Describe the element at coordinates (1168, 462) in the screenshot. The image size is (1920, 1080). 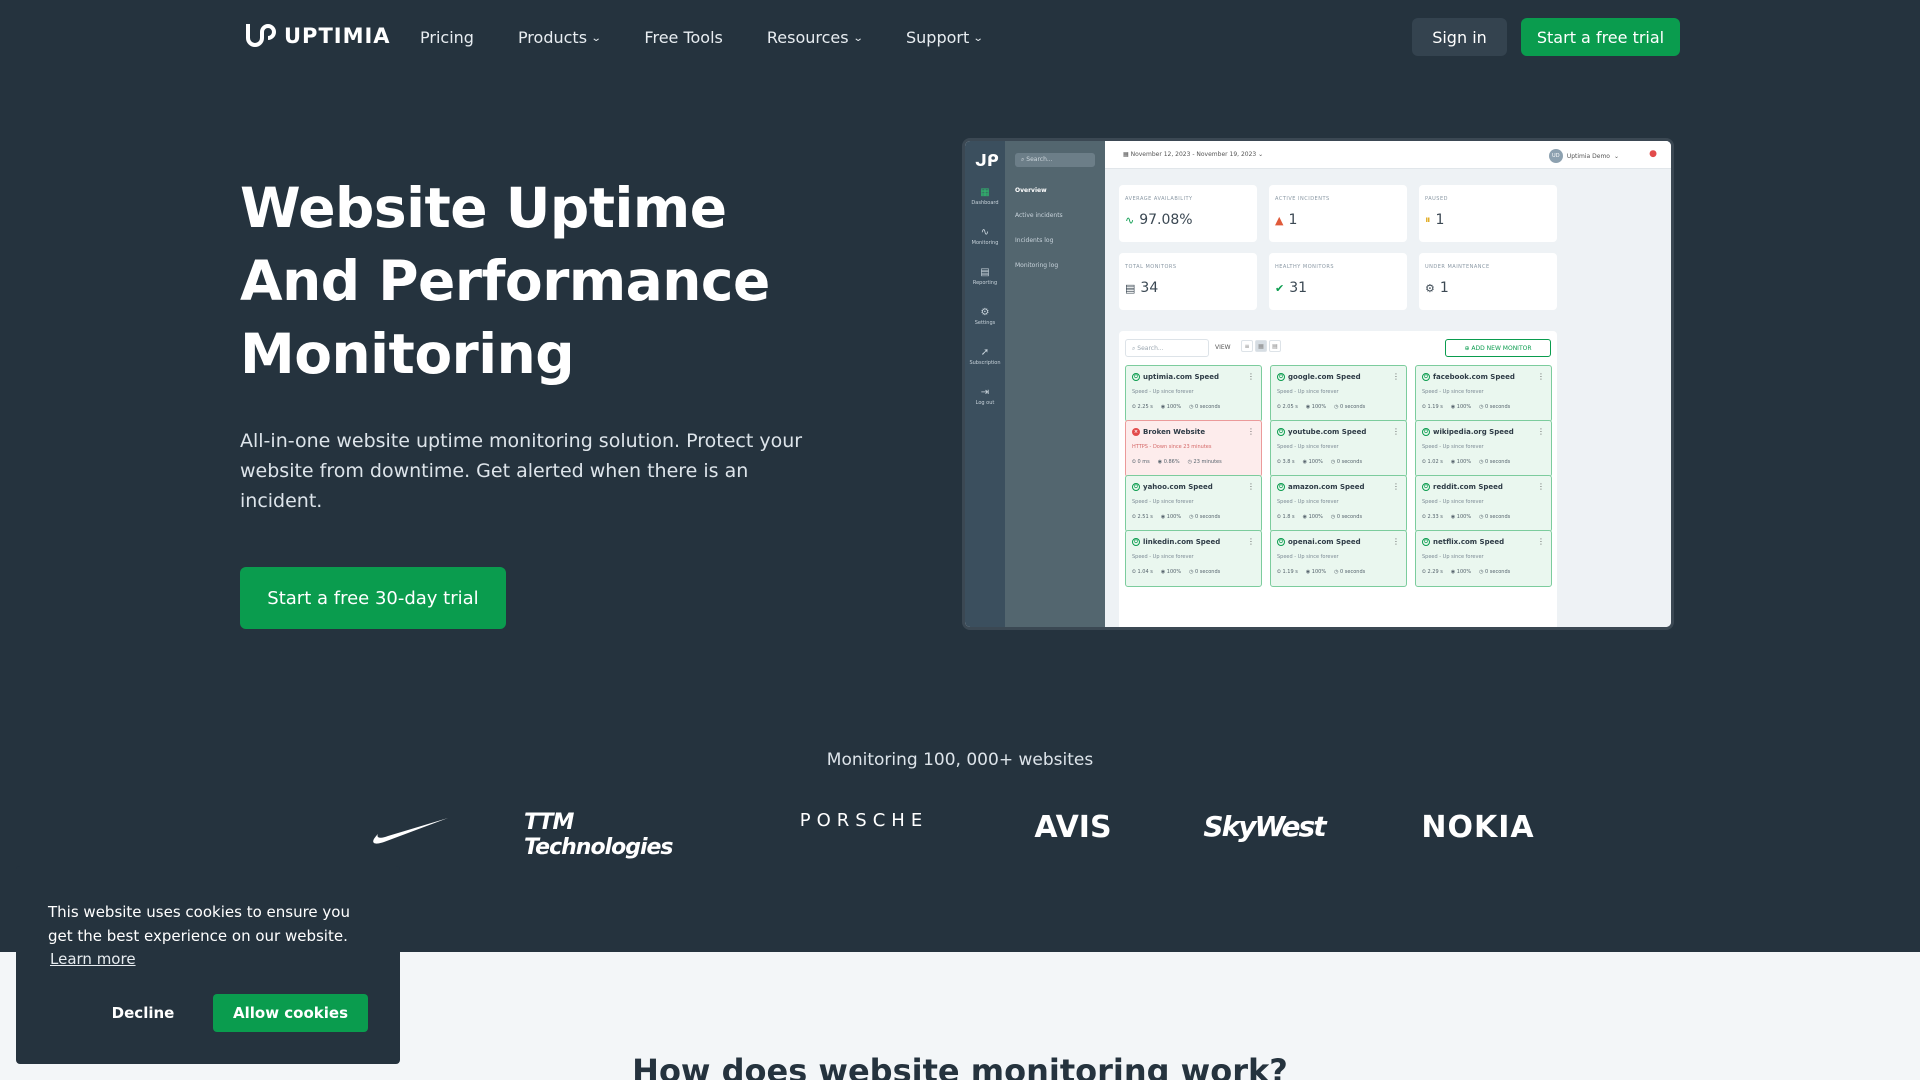
I see `uptime: ◉ 0.86%` at that location.